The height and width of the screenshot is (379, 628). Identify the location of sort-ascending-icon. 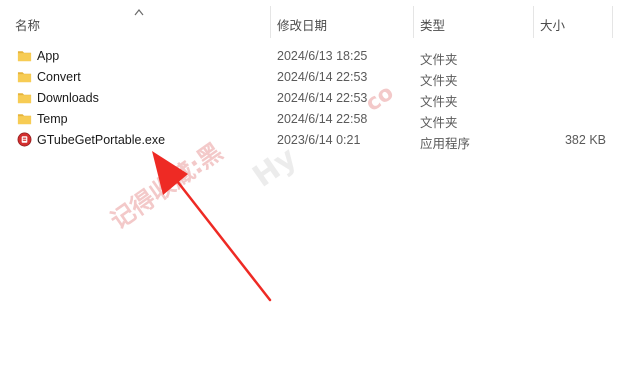
(139, 12).